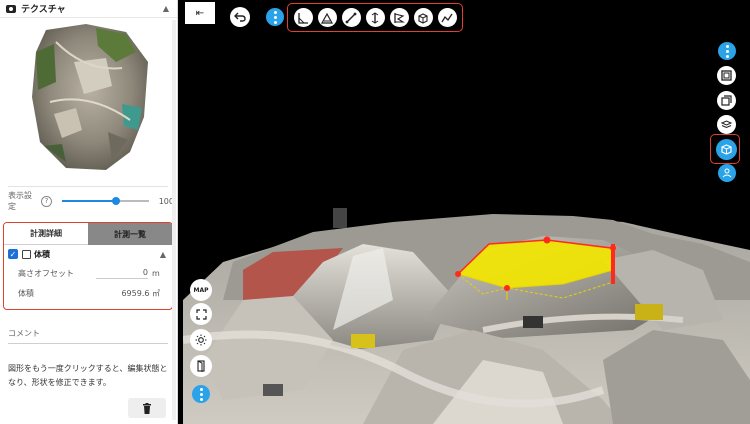 The height and width of the screenshot is (424, 750). I want to click on slider-fill, so click(88, 201).